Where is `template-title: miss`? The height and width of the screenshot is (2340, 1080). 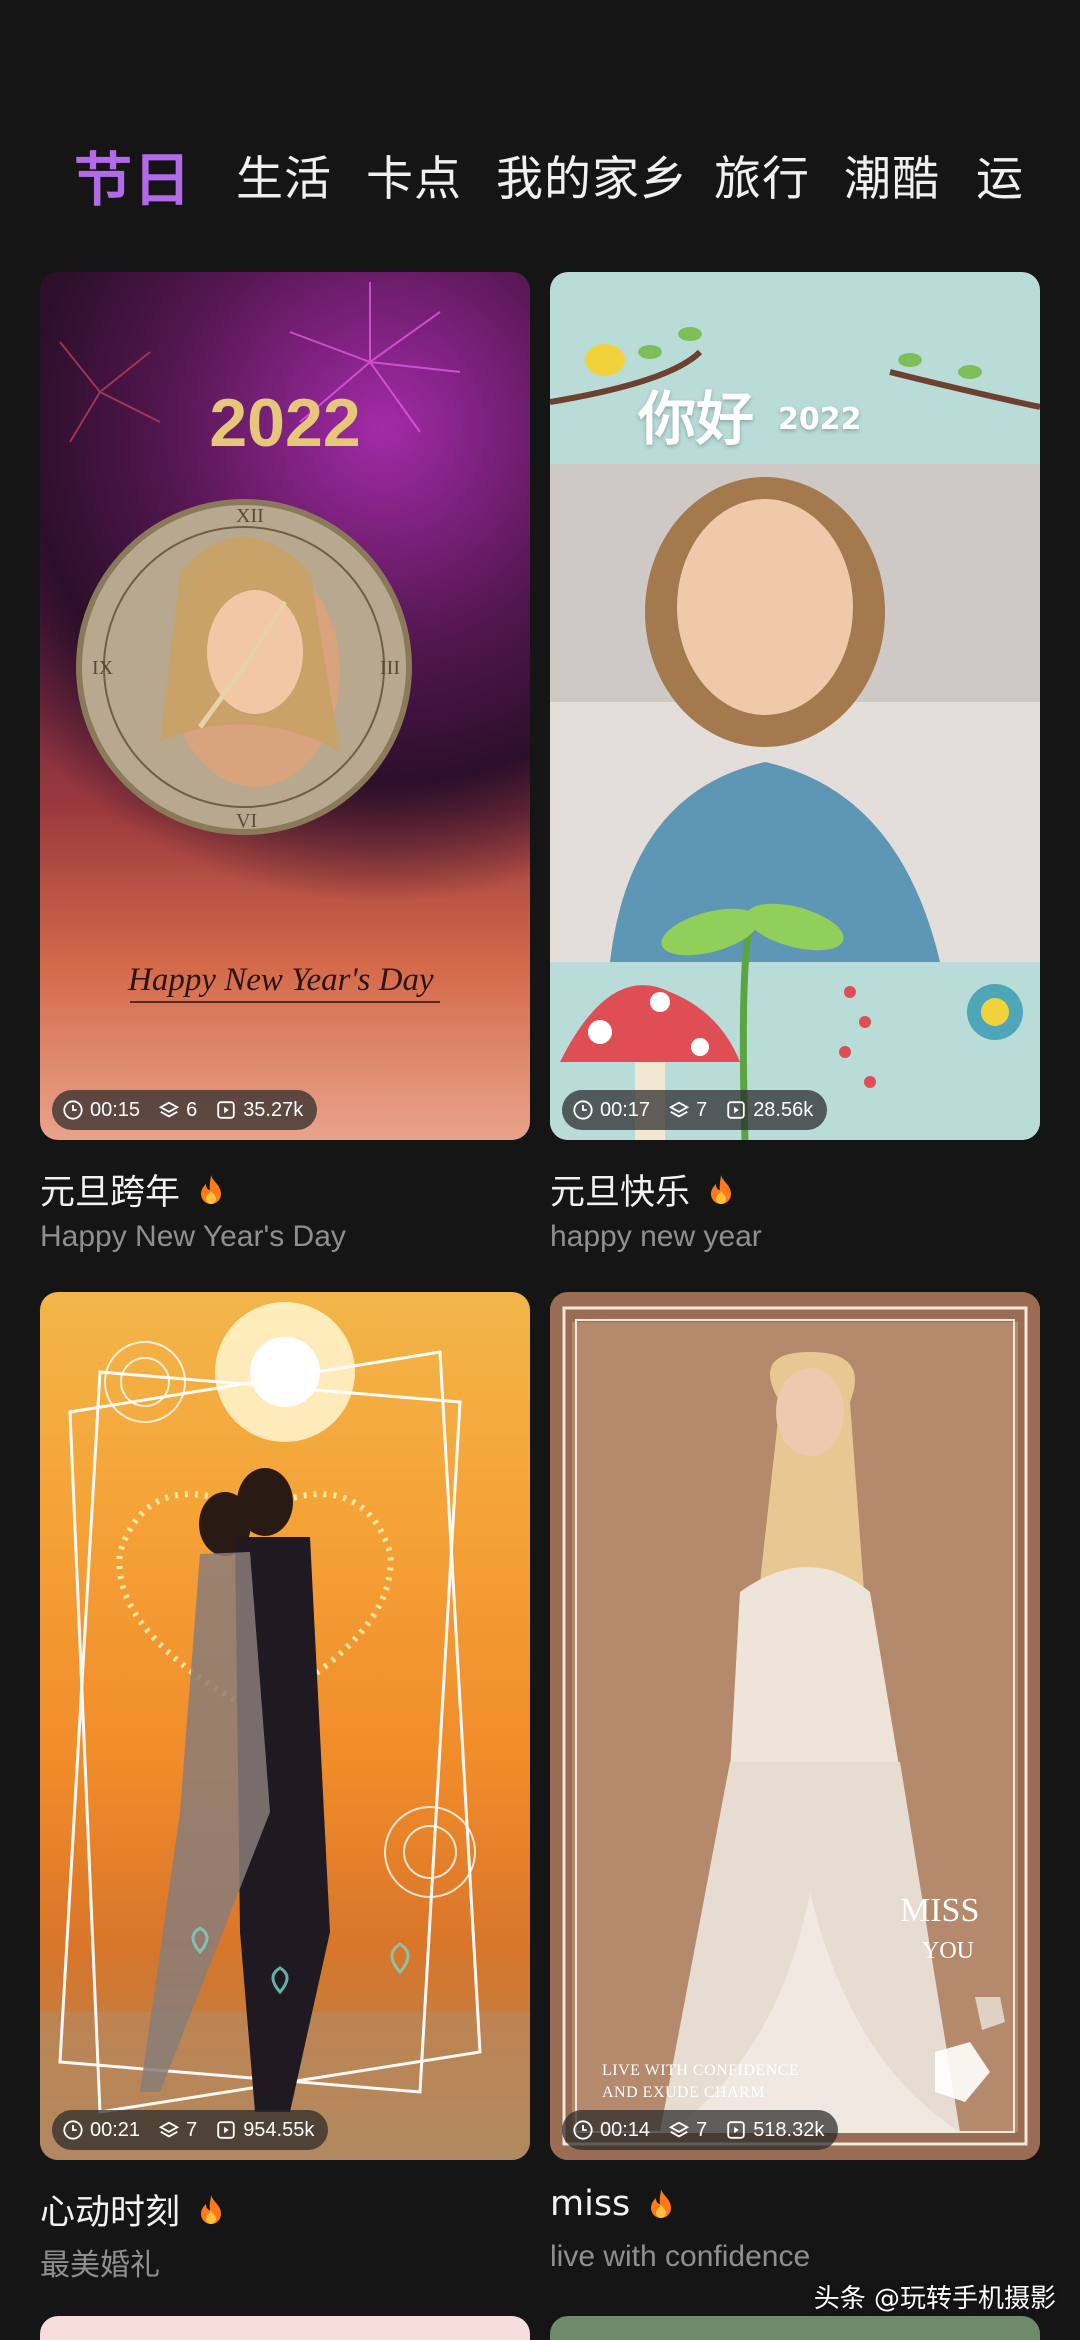 template-title: miss is located at coordinates (590, 2204).